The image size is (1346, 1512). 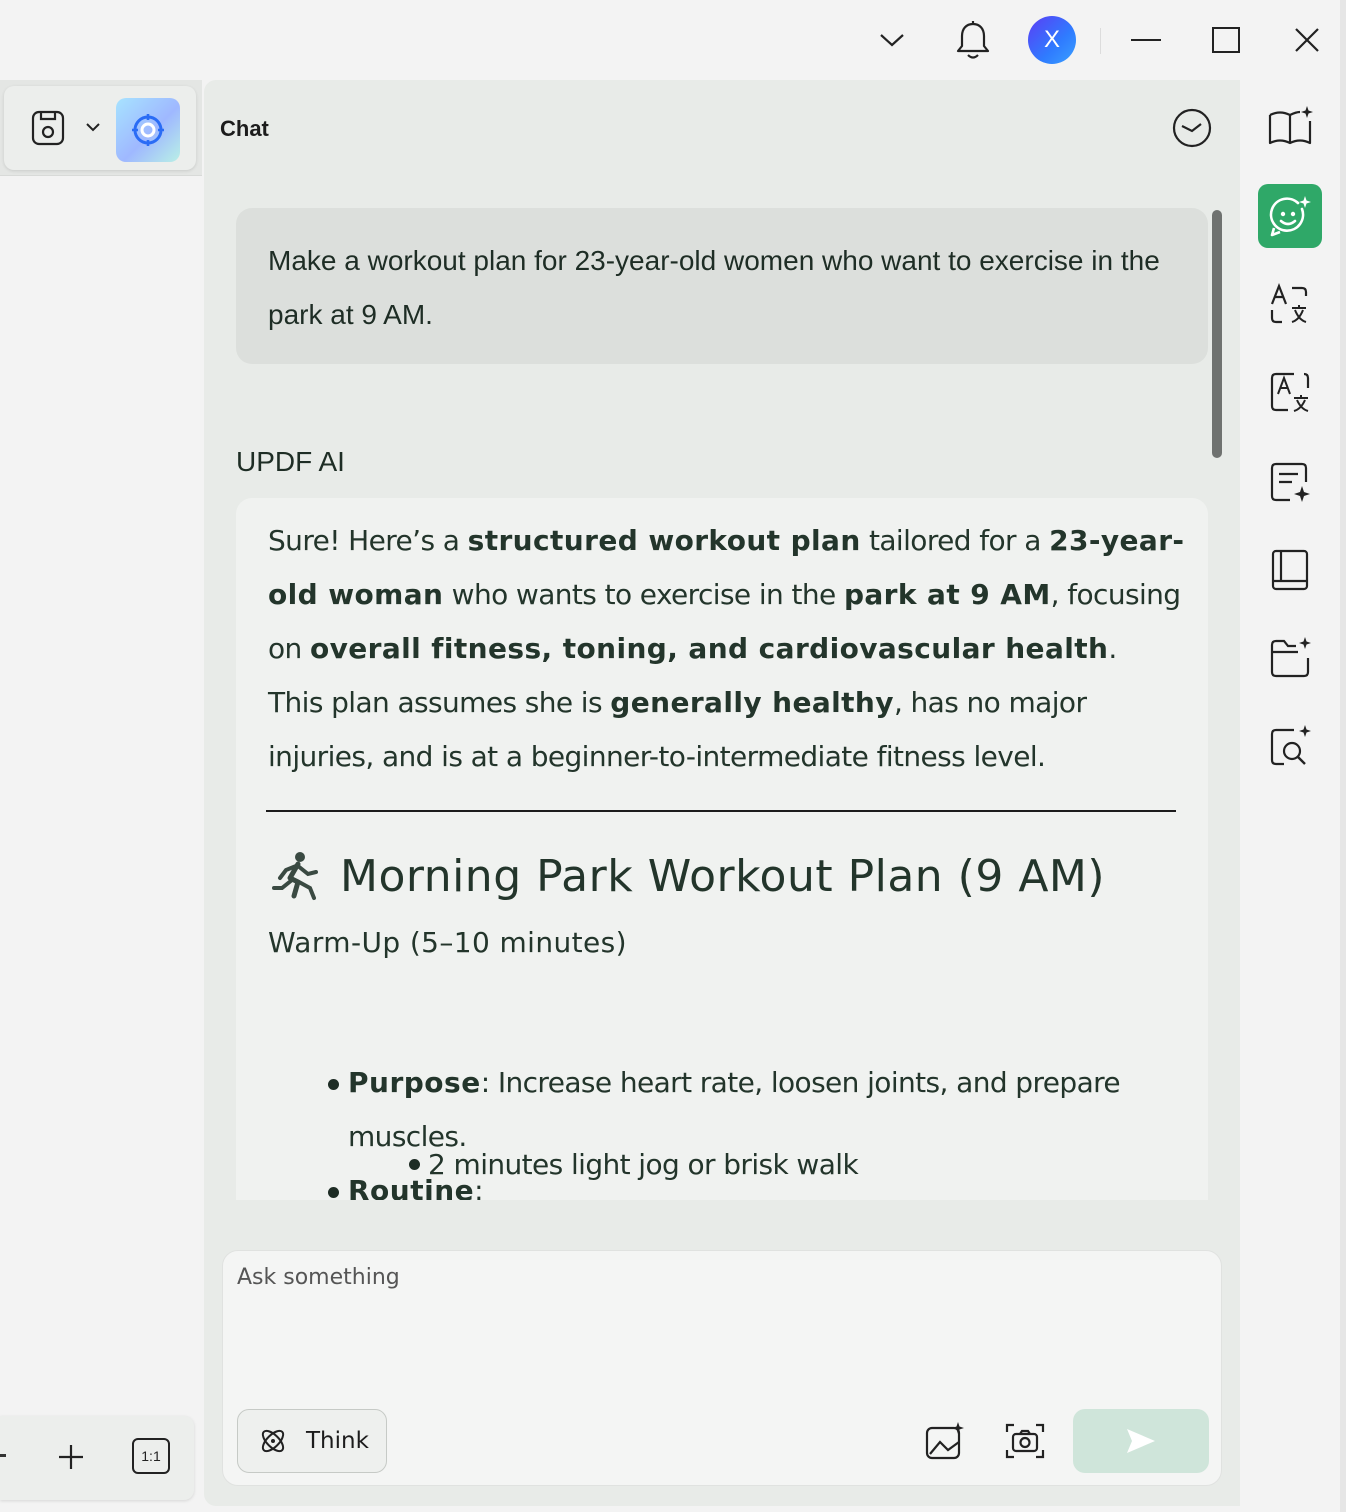 I want to click on scrollbar-thumb, so click(x=1217, y=334).